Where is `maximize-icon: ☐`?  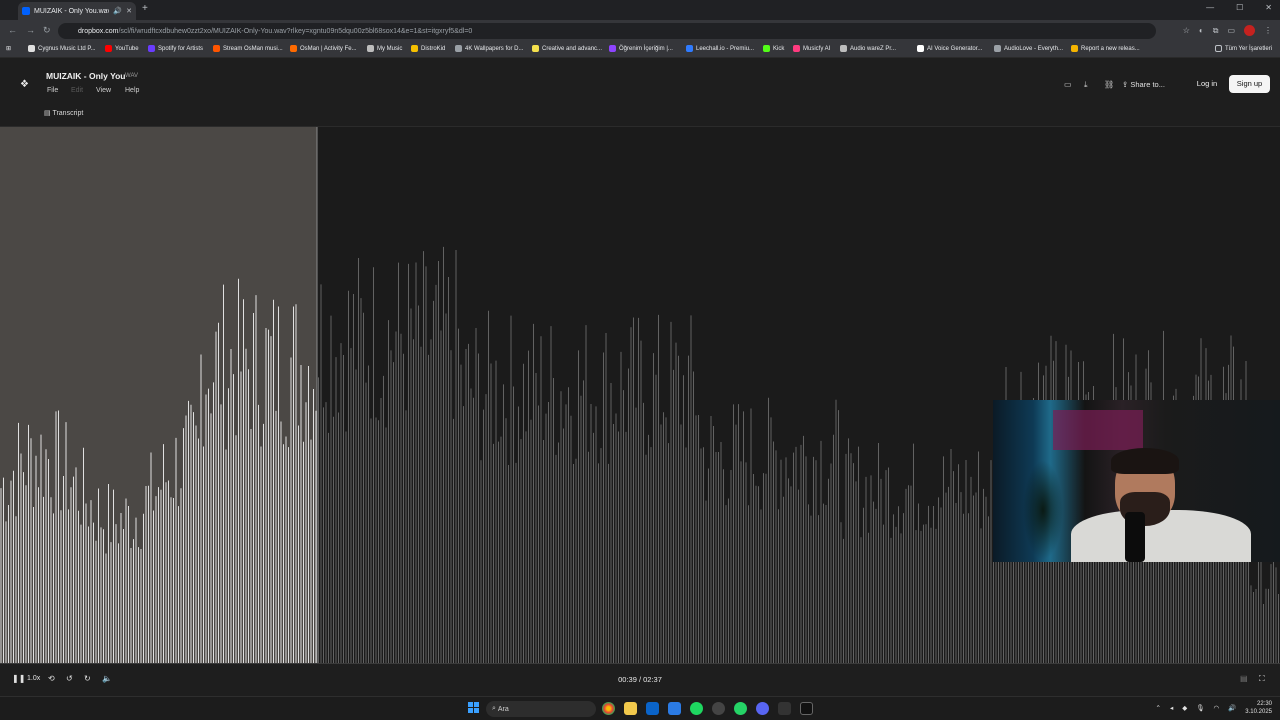 maximize-icon: ☐ is located at coordinates (1239, 7).